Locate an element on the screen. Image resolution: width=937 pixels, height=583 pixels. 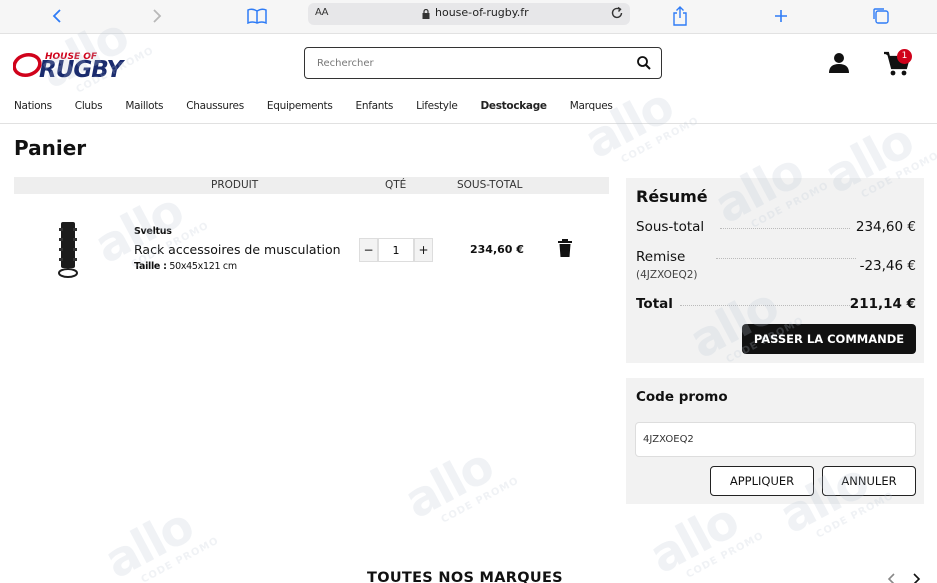
apply-promo-button: APPLIQUER is located at coordinates (762, 481).